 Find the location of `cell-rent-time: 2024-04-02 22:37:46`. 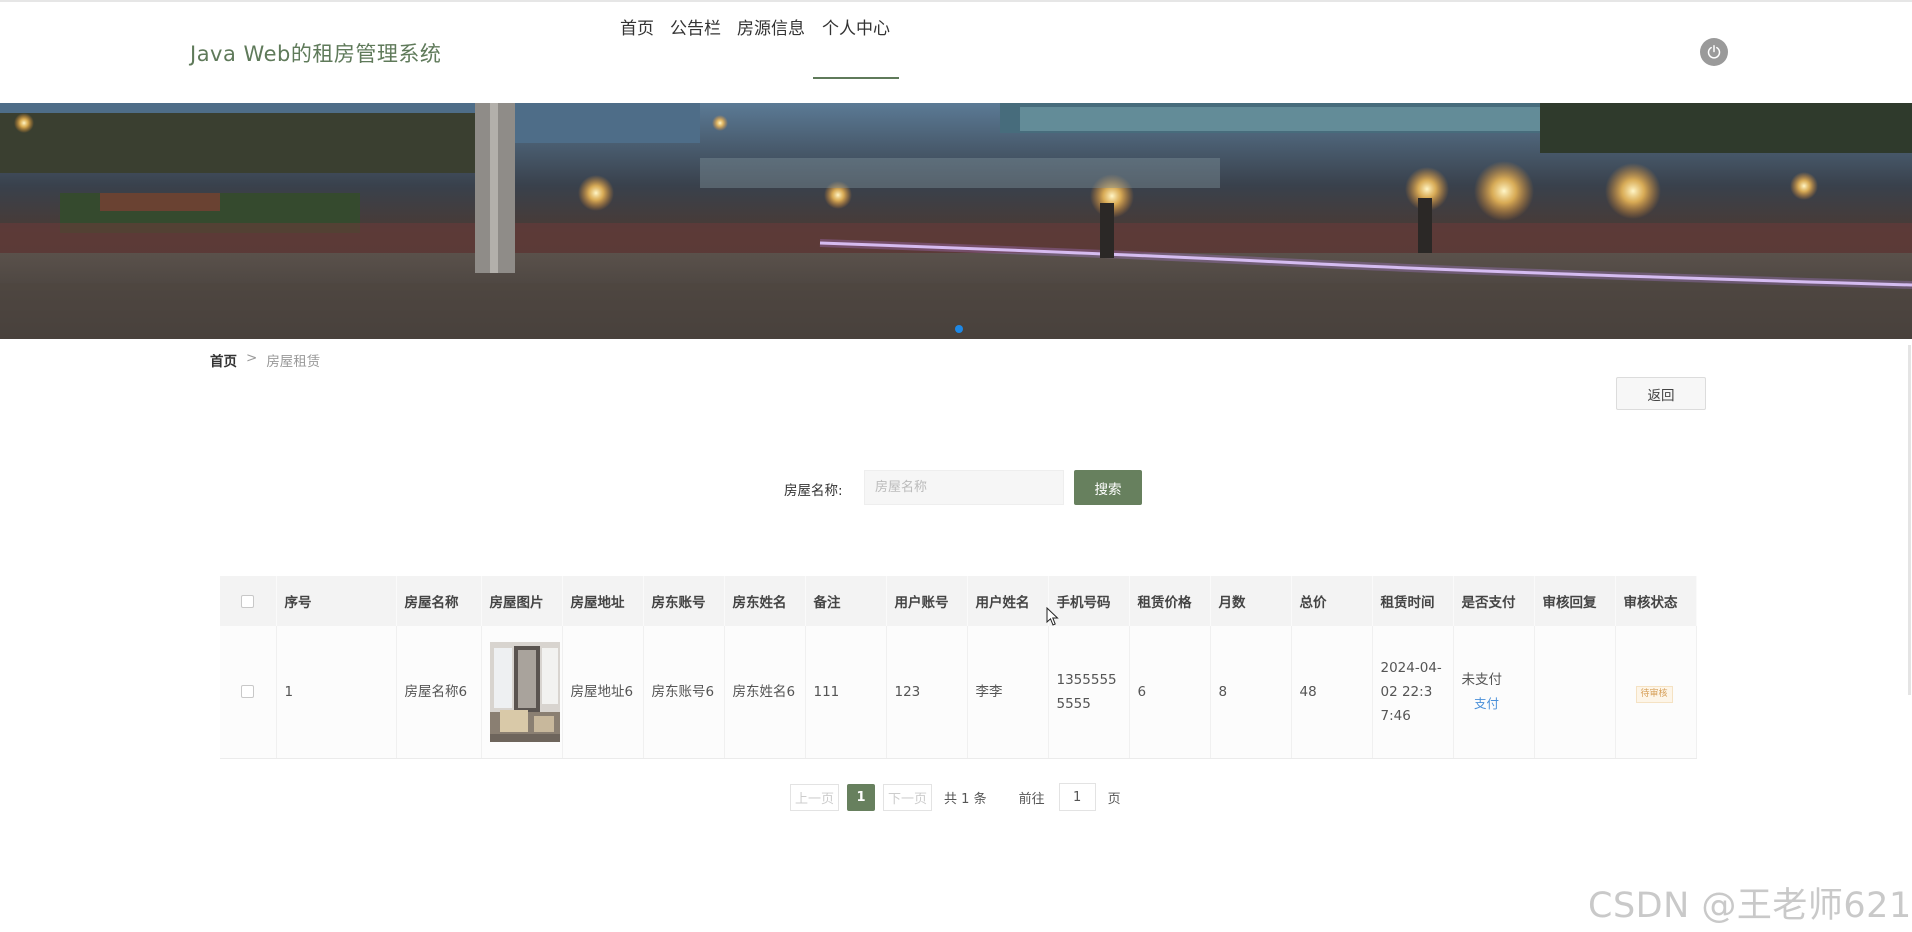

cell-rent-time: 2024-04-02 22:37:46 is located at coordinates (1413, 692).